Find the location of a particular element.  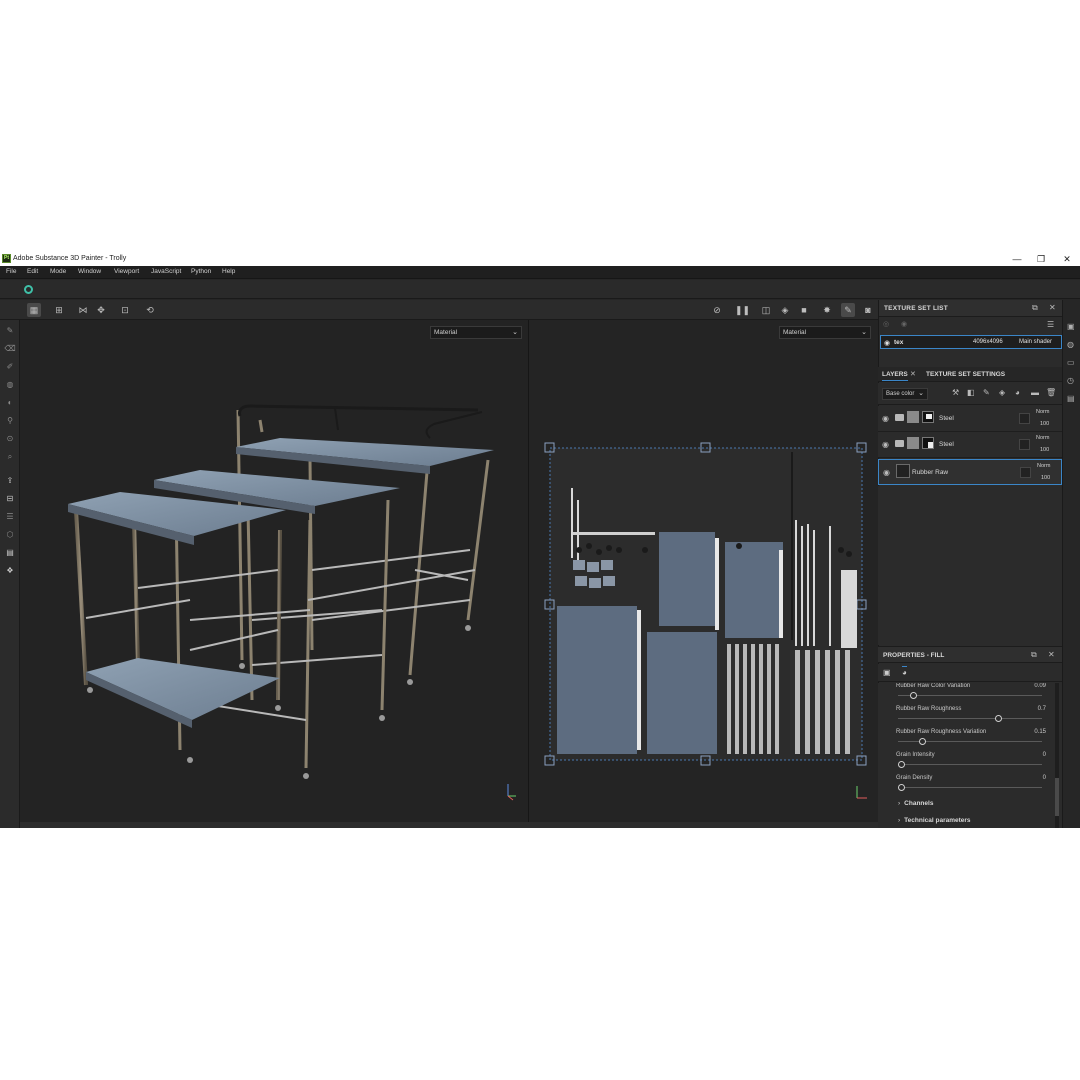

add-paint-layer-icon: ✎ is located at coordinates (986, 392).